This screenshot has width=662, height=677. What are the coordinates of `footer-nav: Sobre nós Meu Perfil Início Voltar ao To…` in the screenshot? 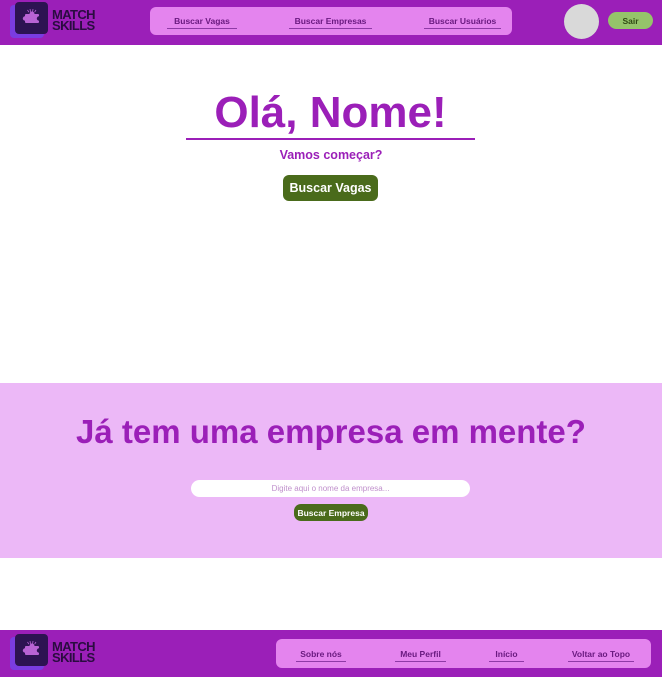 It's located at (463, 653).